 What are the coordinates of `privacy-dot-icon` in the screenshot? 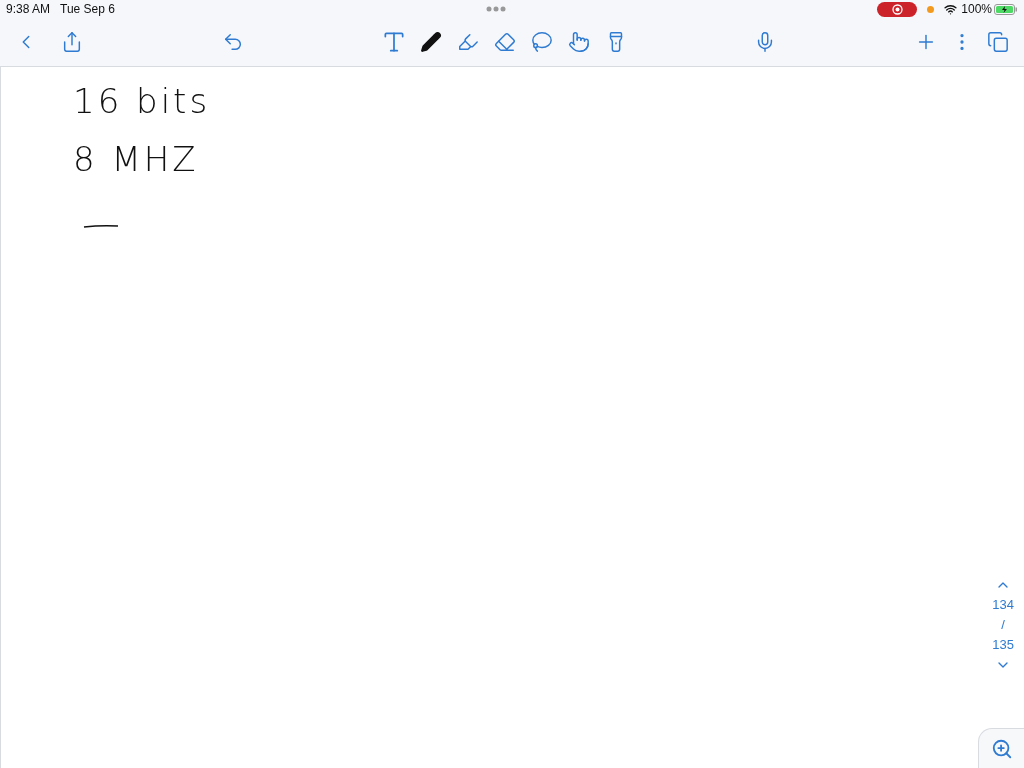 It's located at (931, 9).